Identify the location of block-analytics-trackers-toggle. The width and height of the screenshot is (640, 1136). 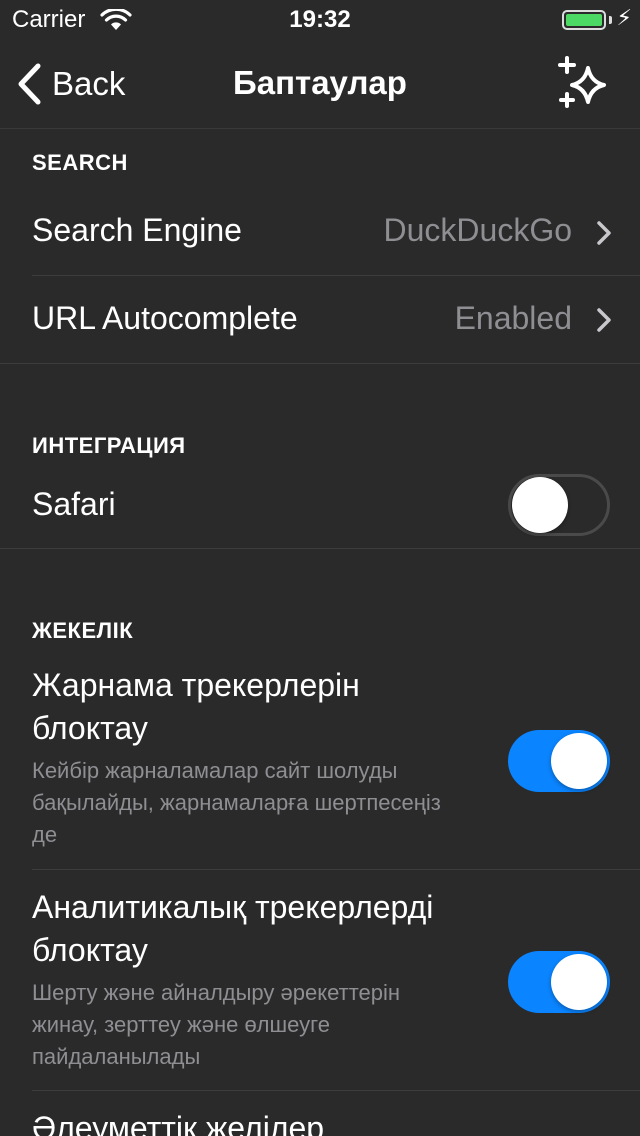
(559, 982).